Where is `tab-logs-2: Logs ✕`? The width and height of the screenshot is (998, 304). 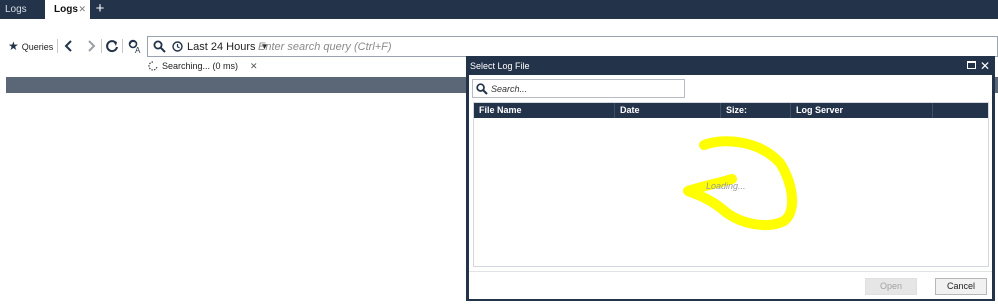 tab-logs-2: Logs ✕ is located at coordinates (67, 9).